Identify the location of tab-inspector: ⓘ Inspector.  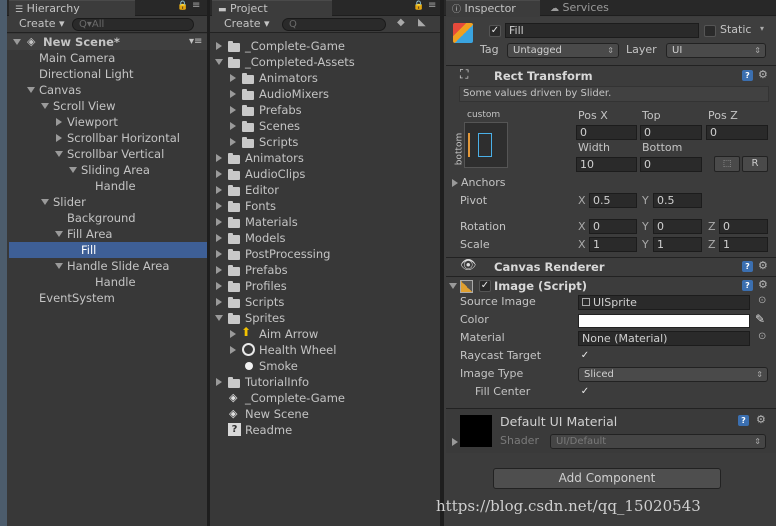
(493, 8).